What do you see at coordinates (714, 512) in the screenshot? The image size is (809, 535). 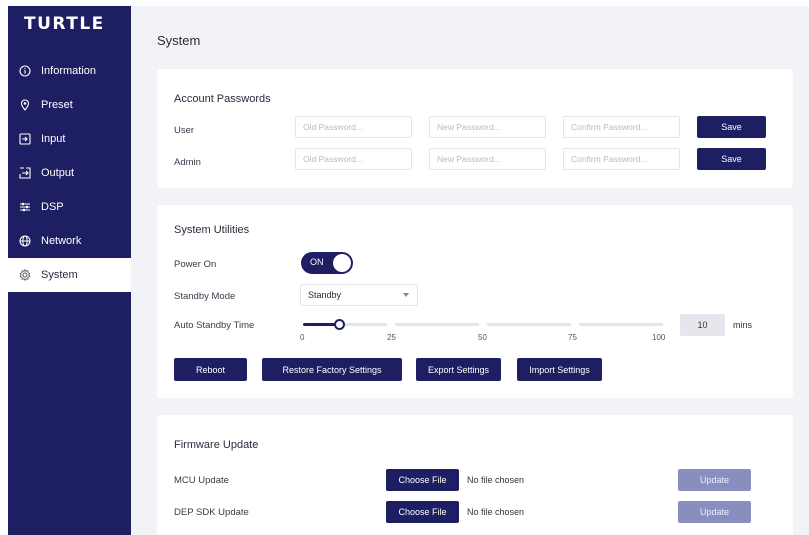 I see `dep-sdk-update-button: Update` at bounding box center [714, 512].